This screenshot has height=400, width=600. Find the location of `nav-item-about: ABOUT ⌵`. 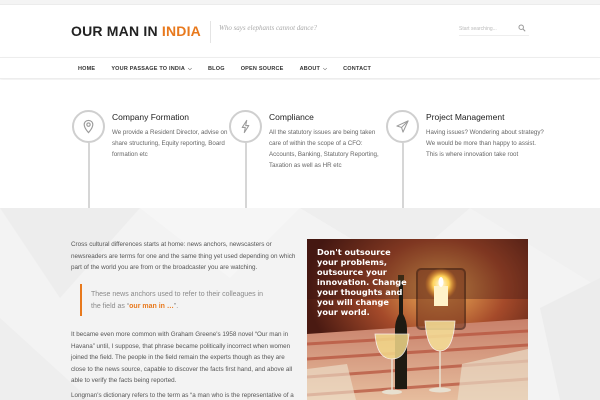

nav-item-about: ABOUT ⌵ is located at coordinates (314, 69).